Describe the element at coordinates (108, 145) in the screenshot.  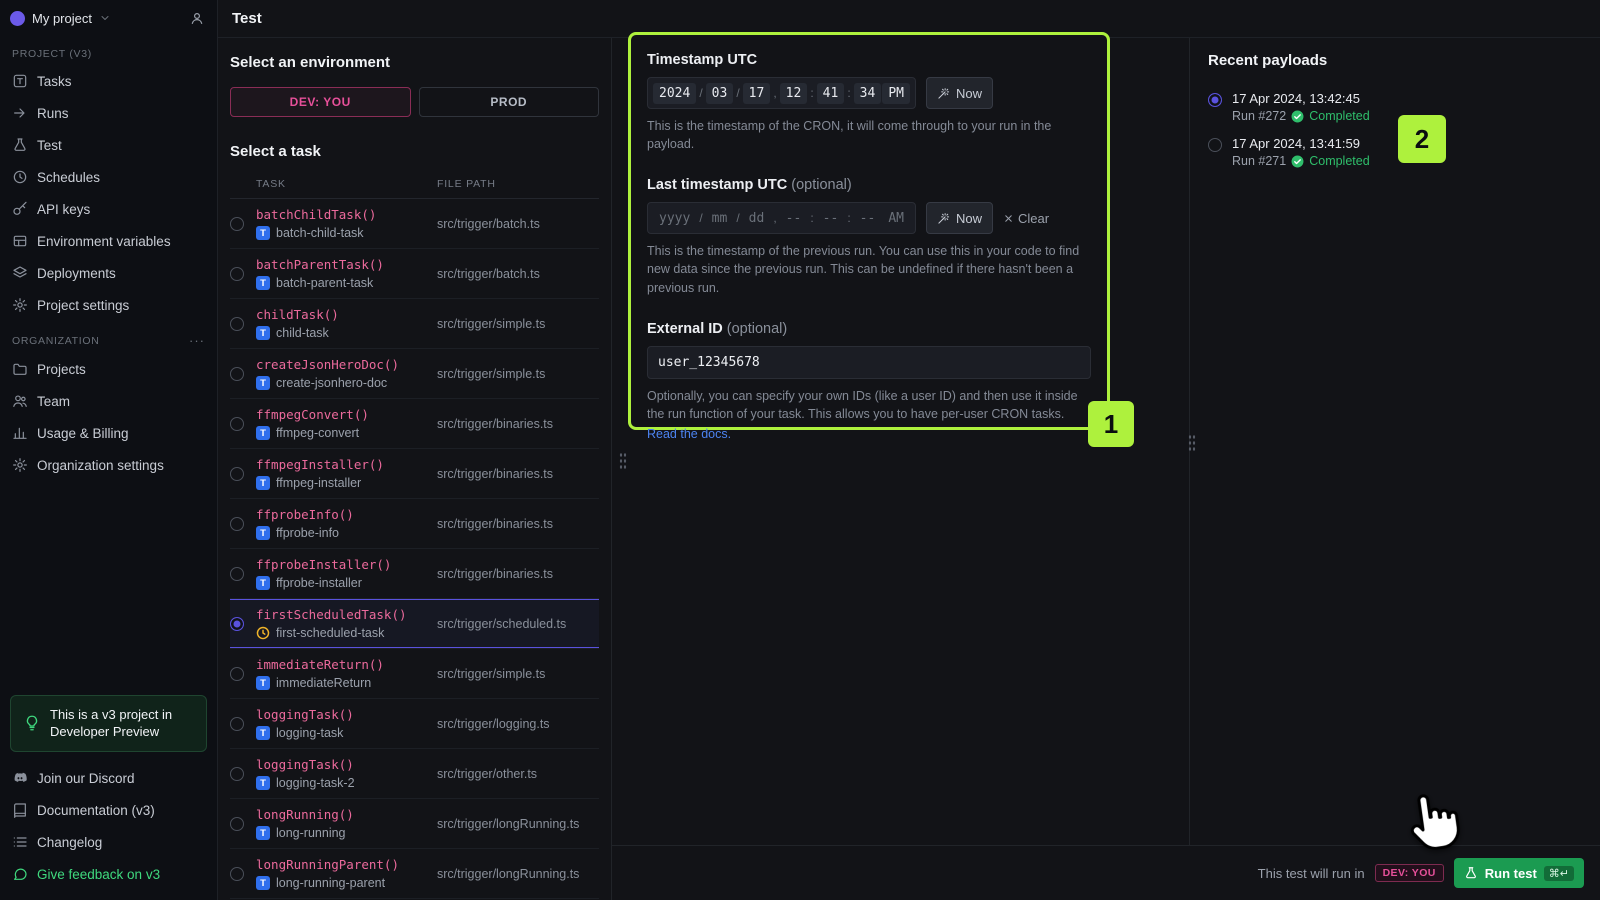
I see `sidebar-item-test: Test` at that location.